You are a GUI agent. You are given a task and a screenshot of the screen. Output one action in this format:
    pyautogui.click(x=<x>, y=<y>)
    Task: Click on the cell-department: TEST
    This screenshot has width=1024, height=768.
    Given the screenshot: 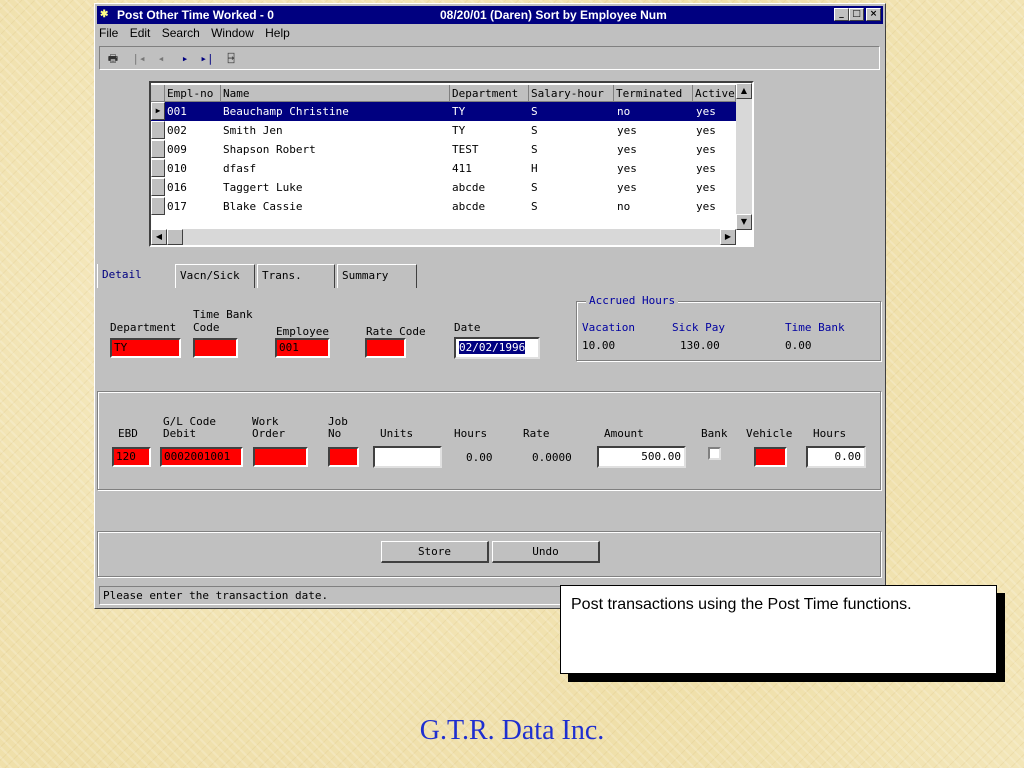 What is the action you would take?
    pyautogui.click(x=465, y=149)
    